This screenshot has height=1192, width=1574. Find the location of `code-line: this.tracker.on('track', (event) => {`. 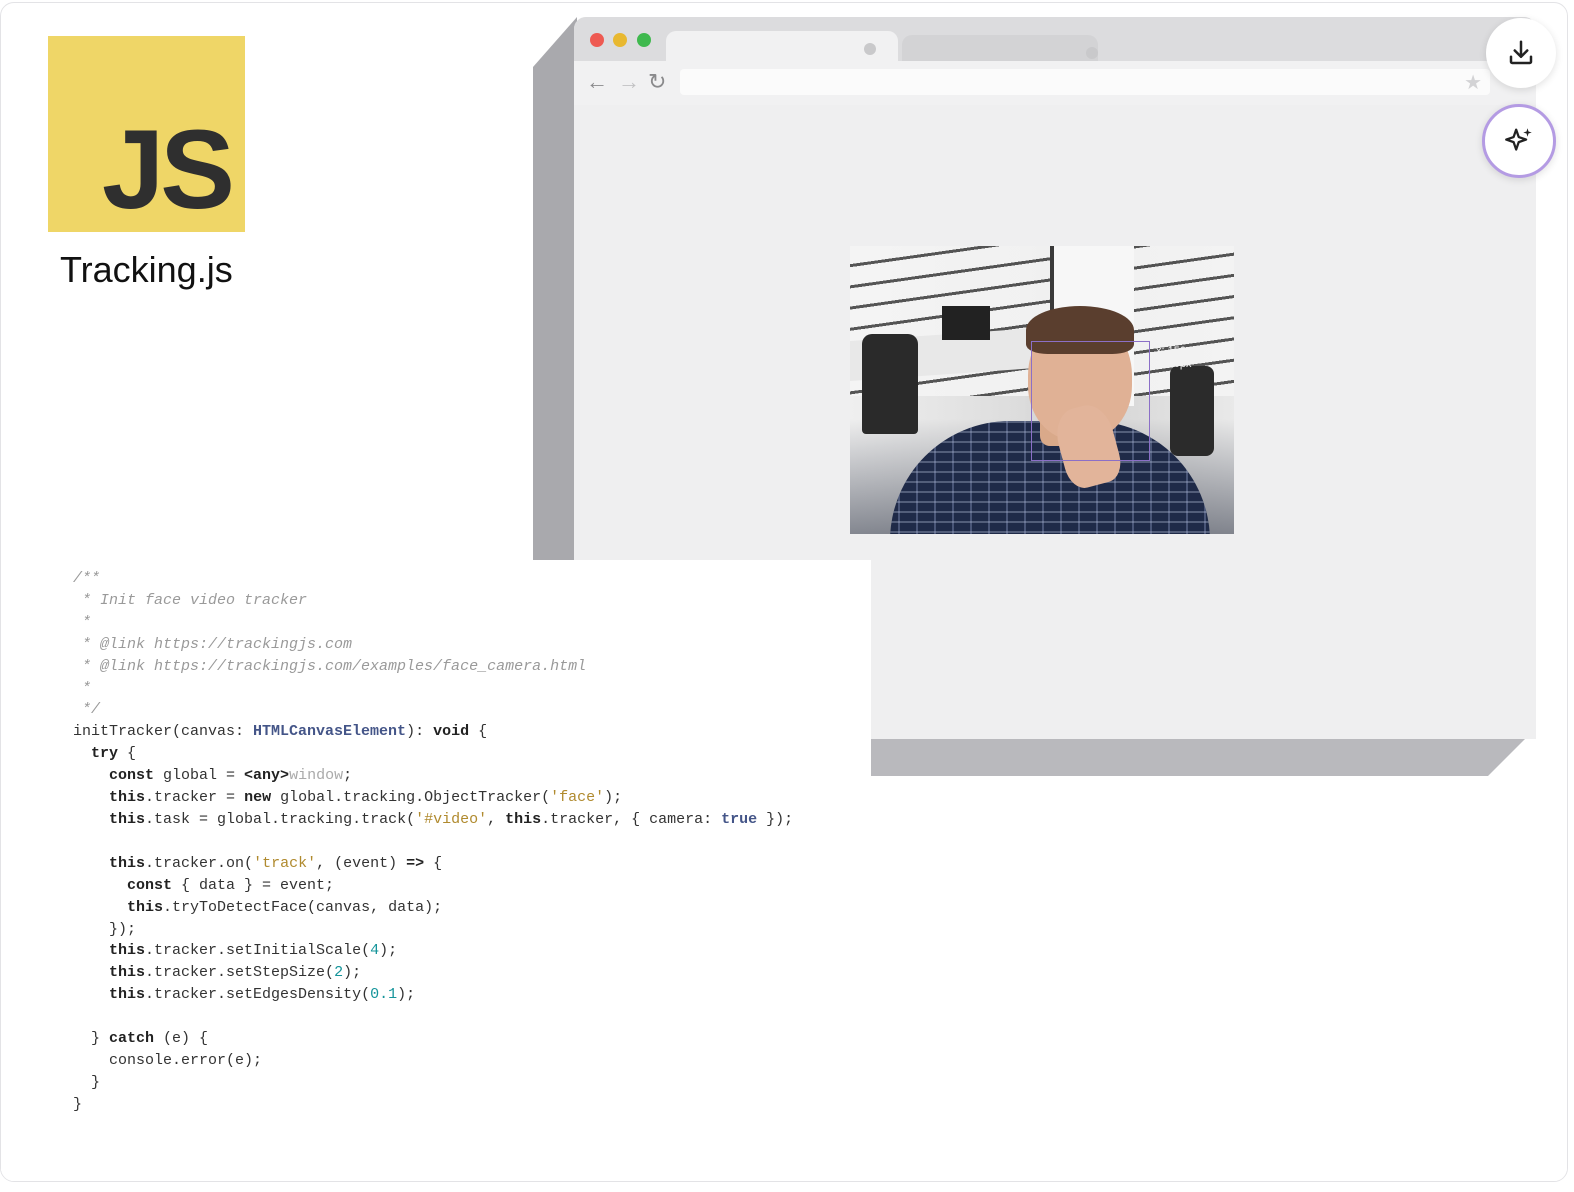

code-line: this.tracker.on('track', (event) => { is located at coordinates (433, 864).